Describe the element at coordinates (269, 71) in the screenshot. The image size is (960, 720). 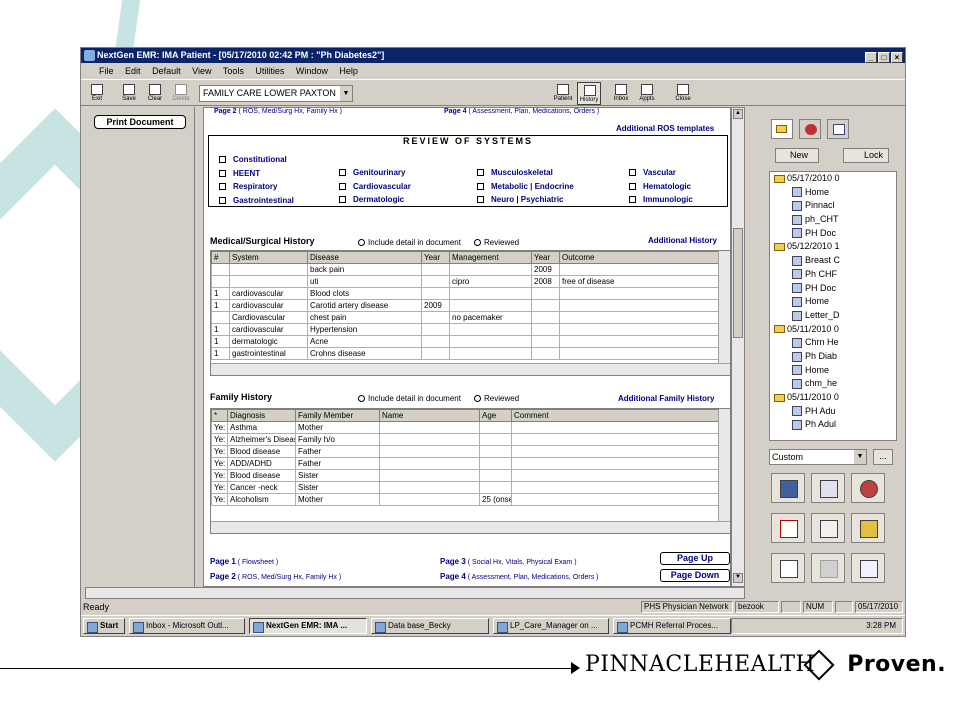
I see `menu-utilities: Utilities` at that location.